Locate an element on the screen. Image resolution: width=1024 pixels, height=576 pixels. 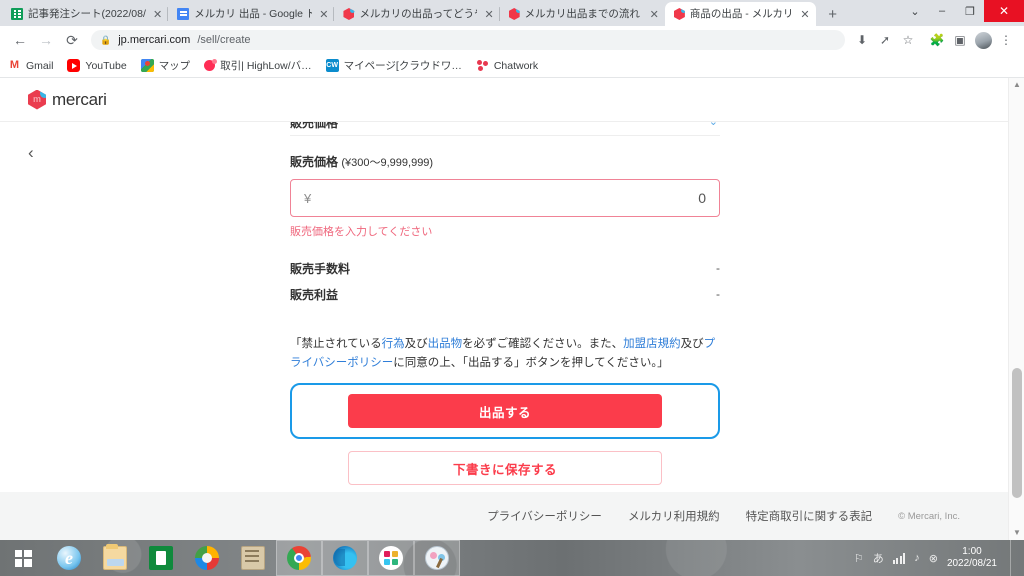
taskbar-internet-explorer is located at coordinates (69, 558).